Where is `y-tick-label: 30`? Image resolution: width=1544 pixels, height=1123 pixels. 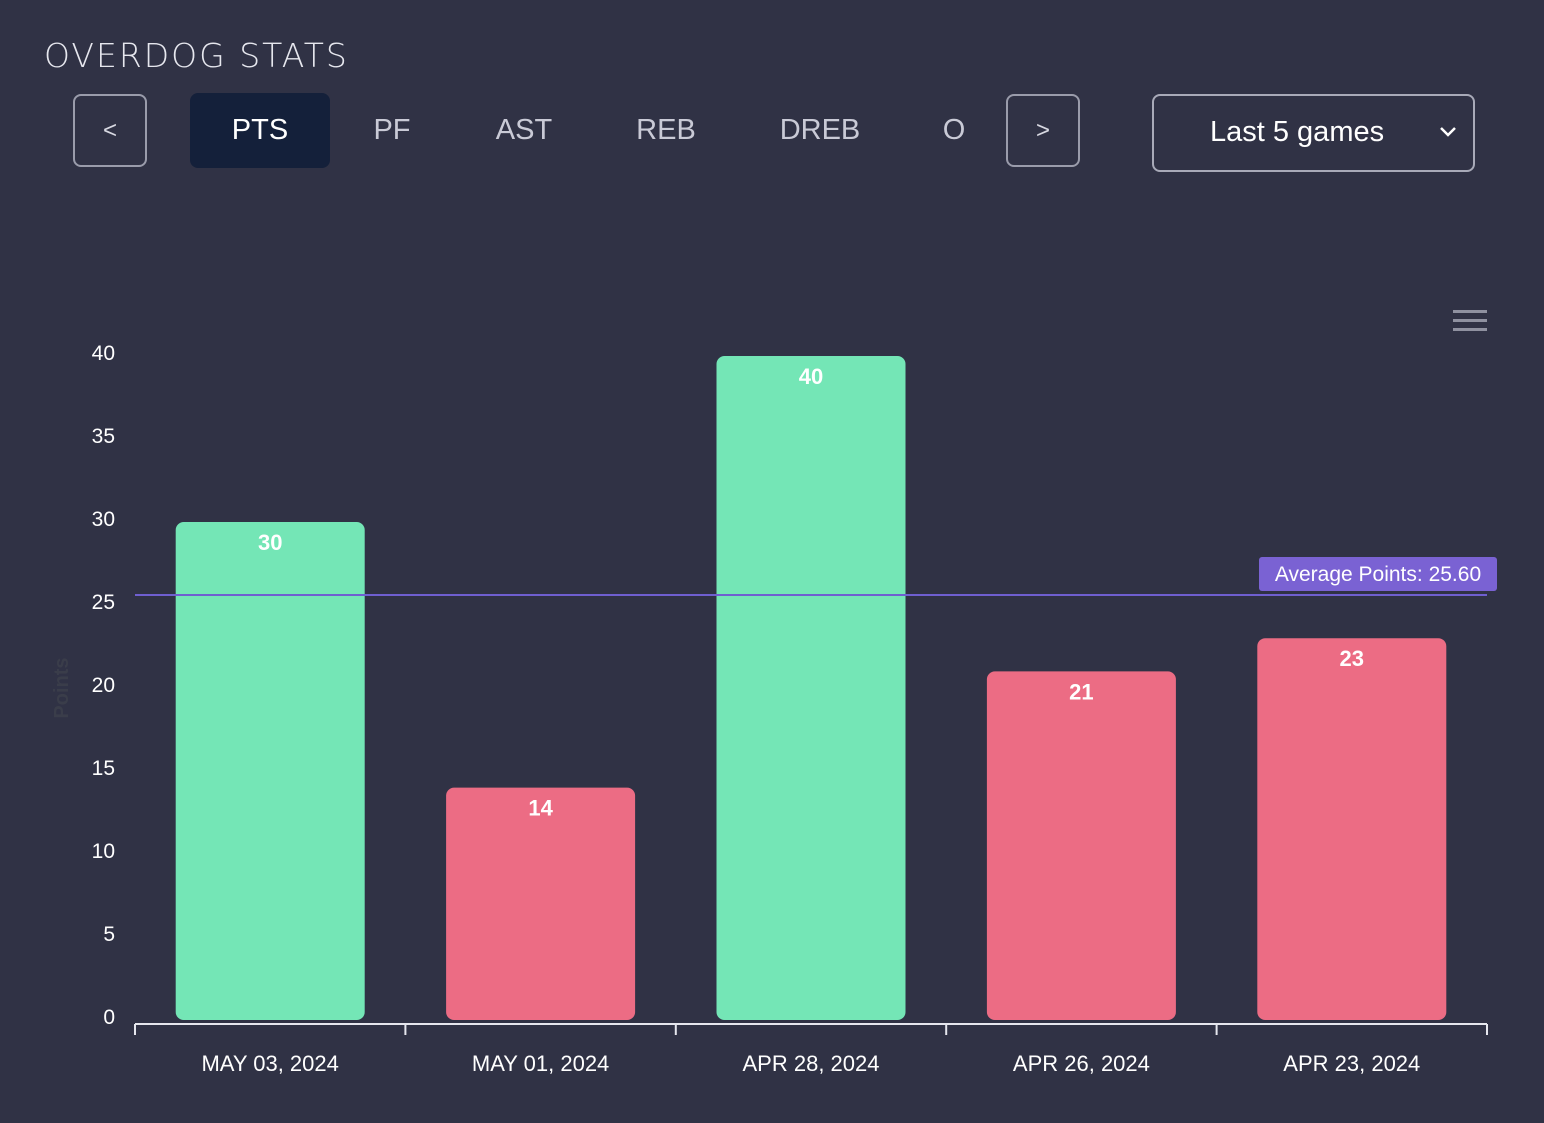
y-tick-label: 30 is located at coordinates (103, 519).